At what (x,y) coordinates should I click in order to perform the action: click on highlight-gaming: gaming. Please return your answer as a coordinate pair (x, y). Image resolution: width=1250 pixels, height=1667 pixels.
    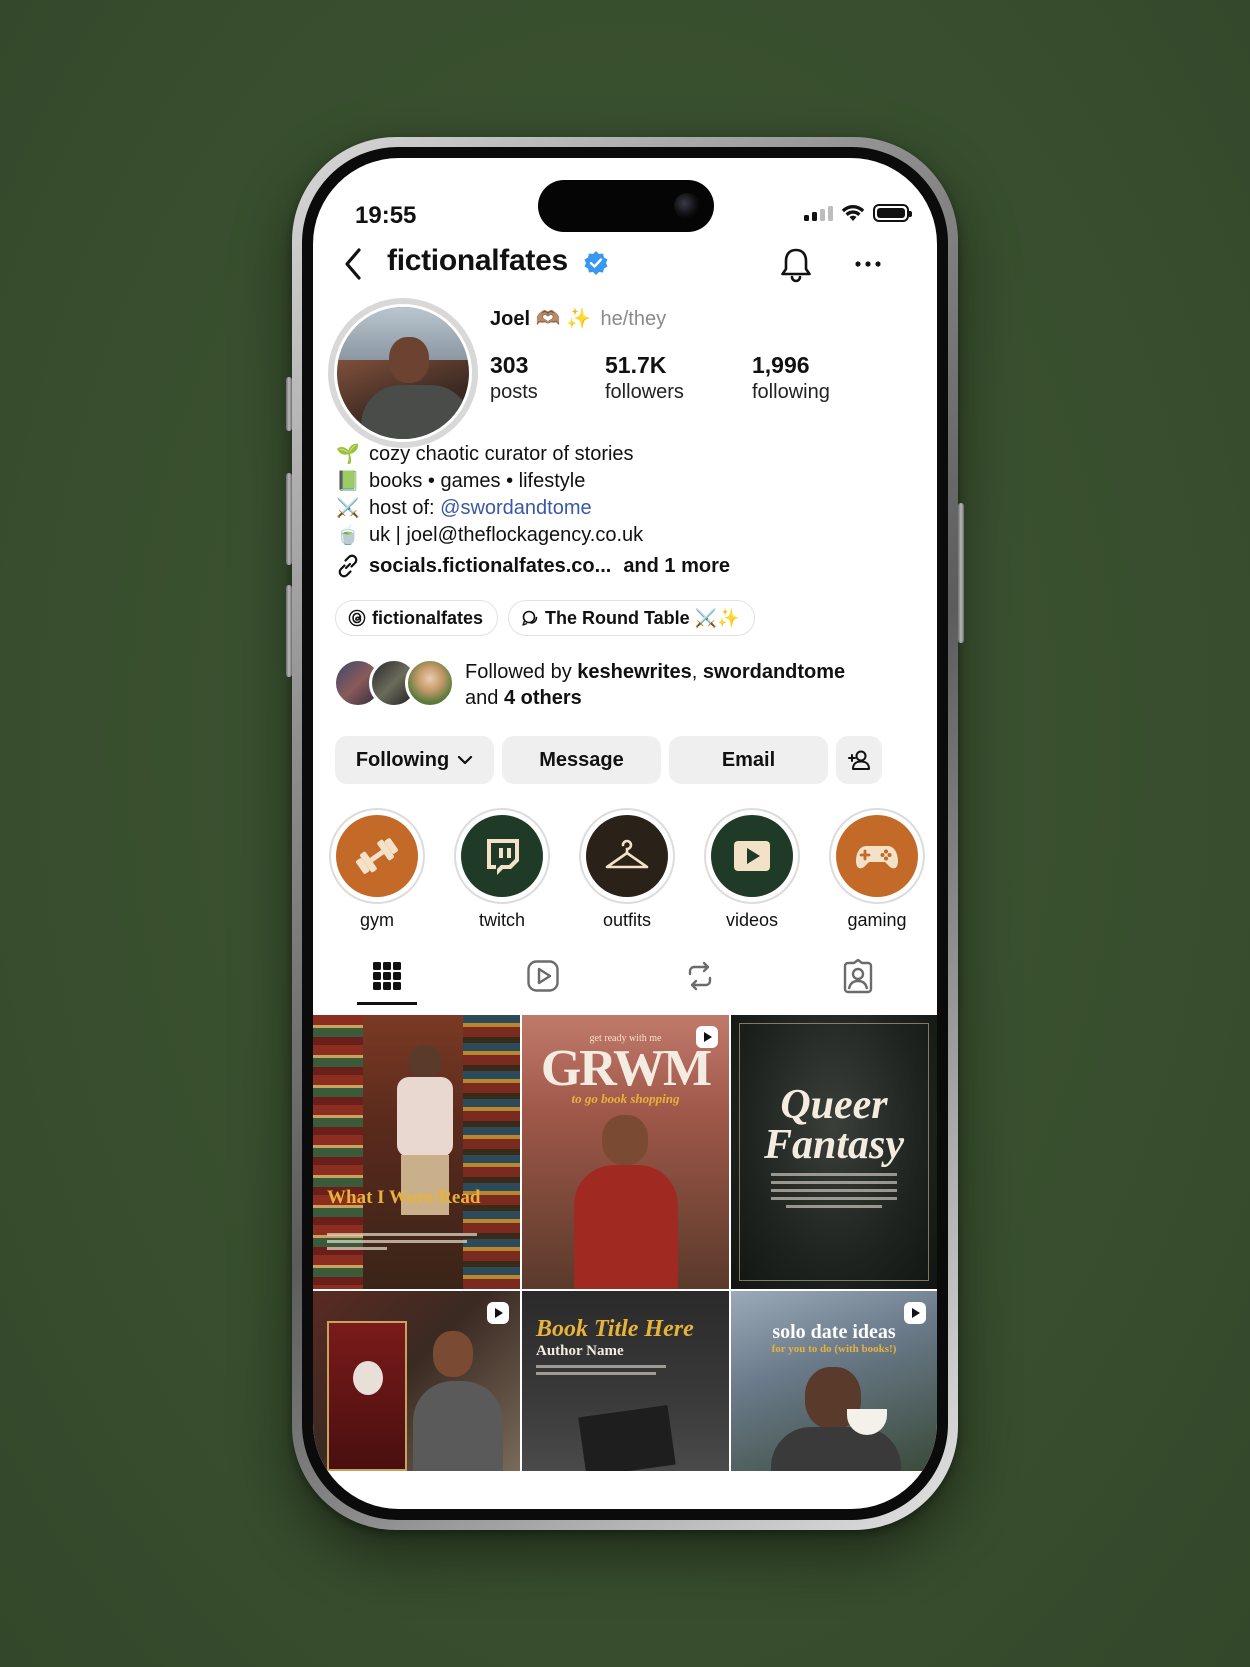
    Looking at the image, I should click on (877, 869).